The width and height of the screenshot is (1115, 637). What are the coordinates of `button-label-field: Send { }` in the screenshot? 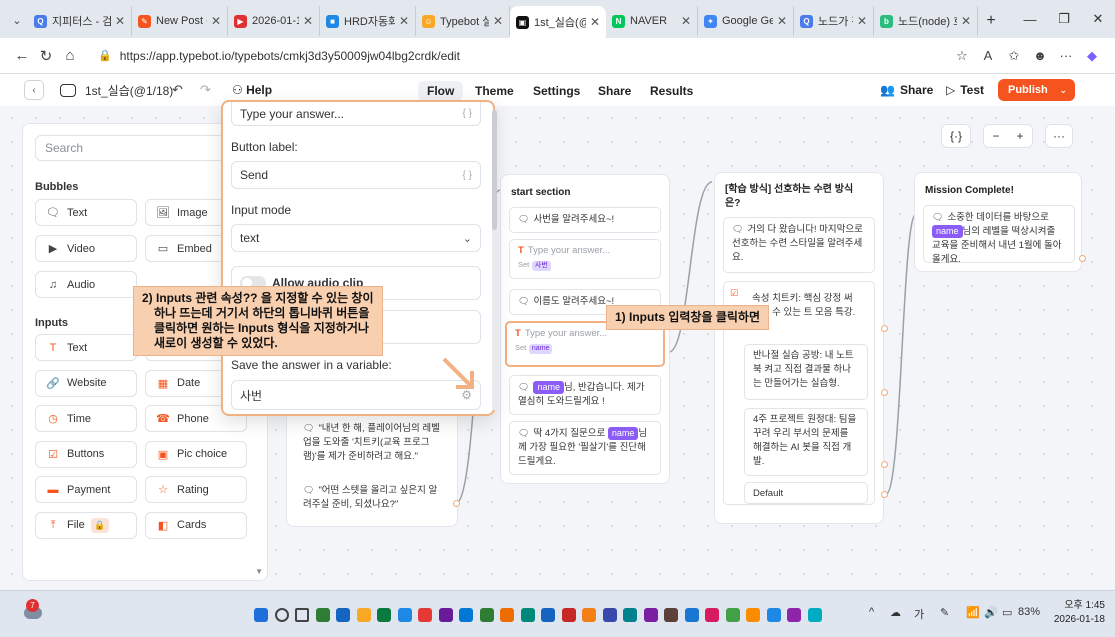 It's located at (356, 175).